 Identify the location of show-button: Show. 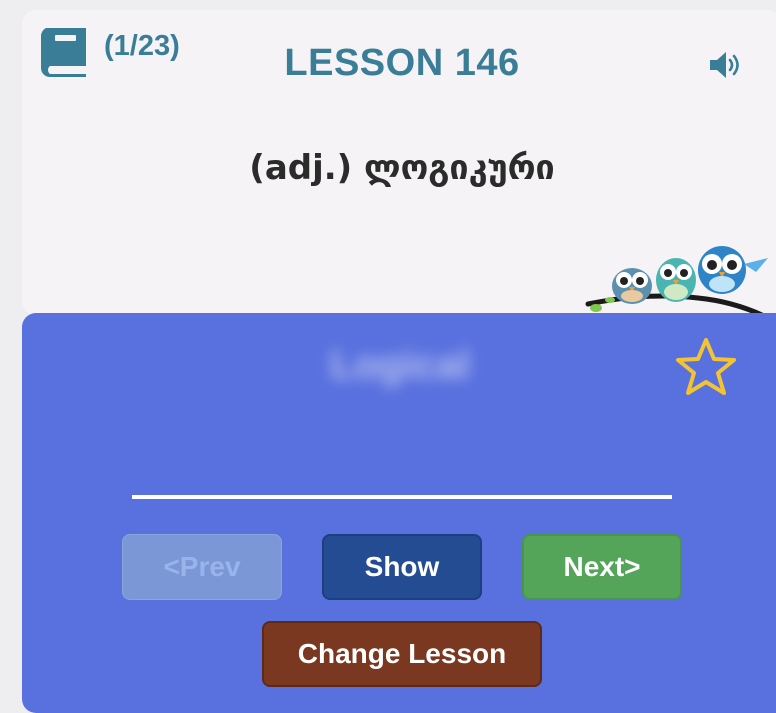
(402, 567).